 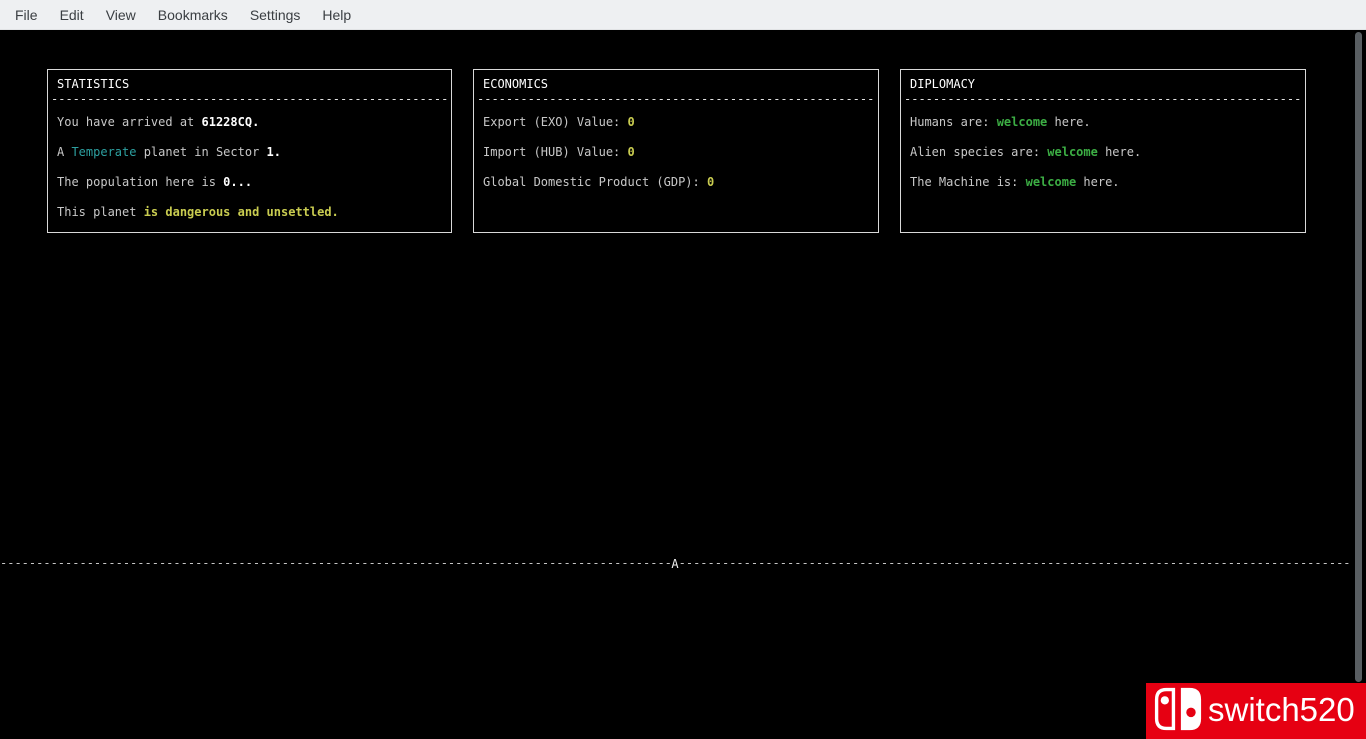 I want to click on statistics-title: STATISTICS, so click(x=93, y=84).